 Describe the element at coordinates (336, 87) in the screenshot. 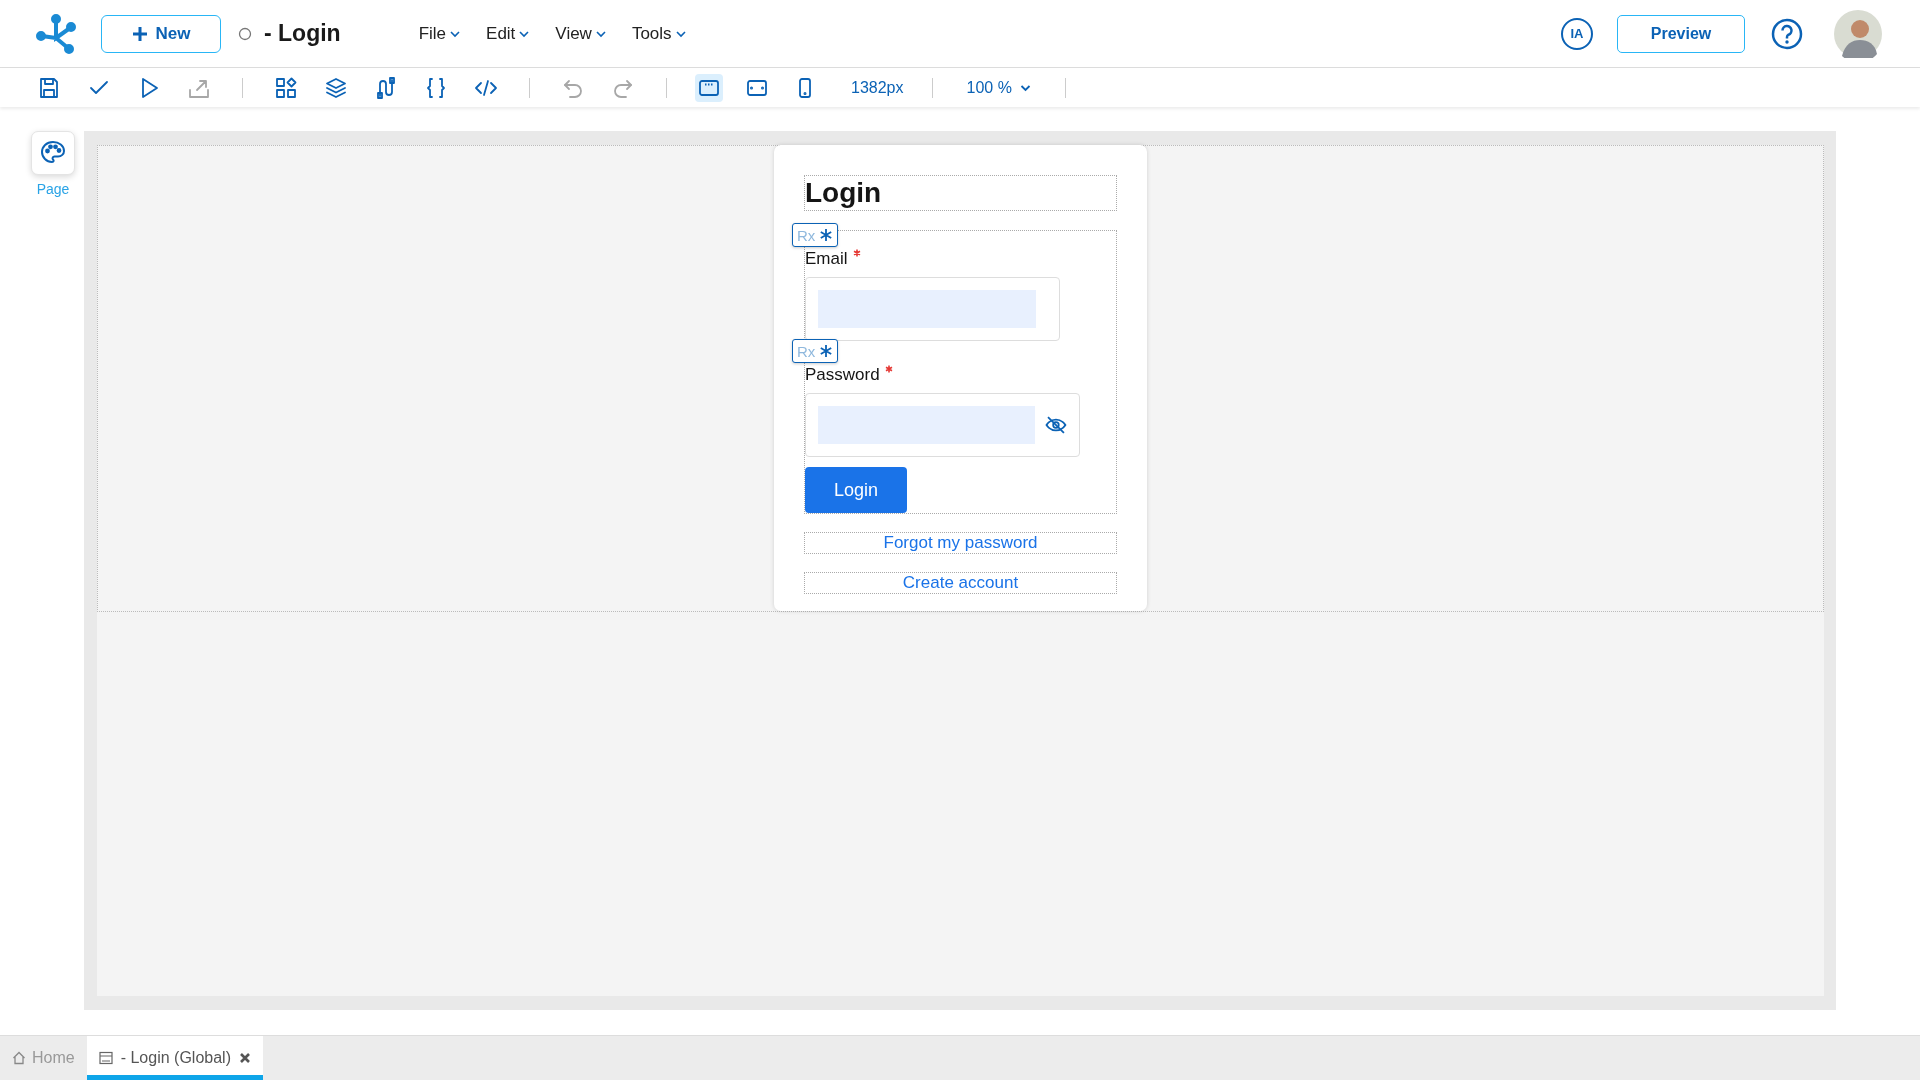

I see `layers-icon` at that location.